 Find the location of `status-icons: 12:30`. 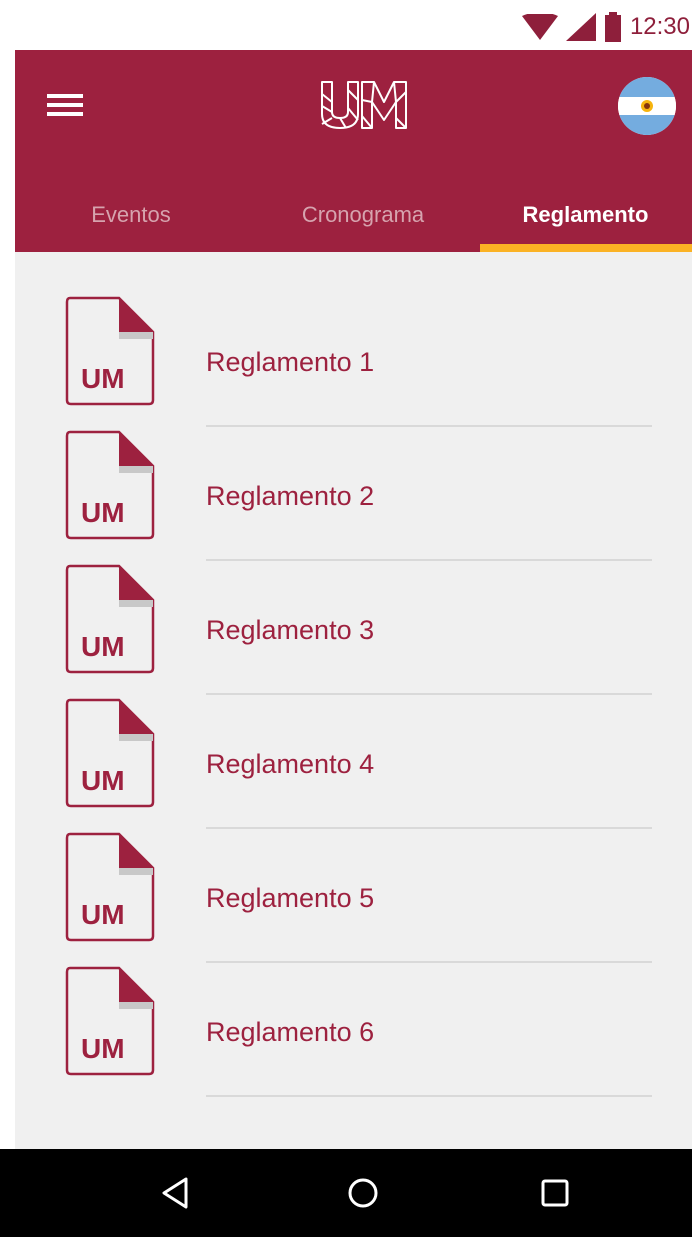

status-icons: 12:30 is located at coordinates (606, 27).